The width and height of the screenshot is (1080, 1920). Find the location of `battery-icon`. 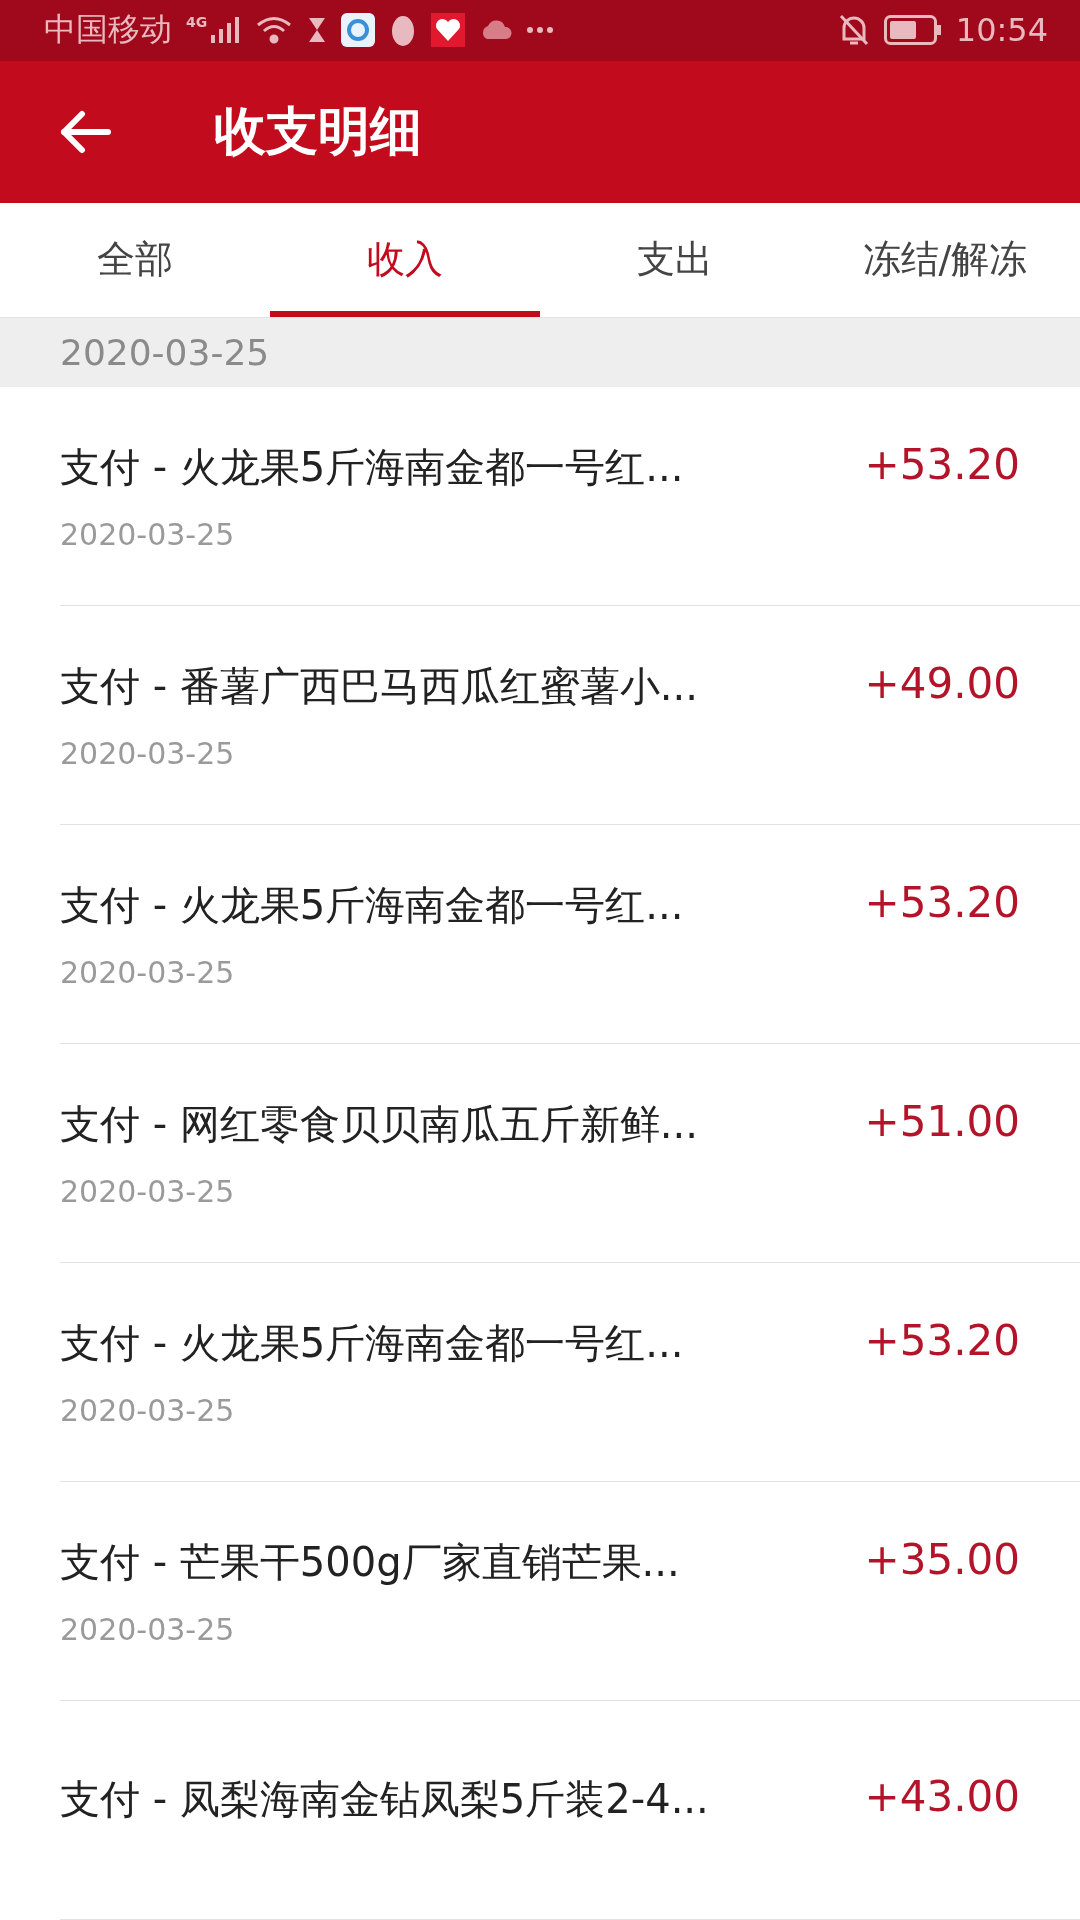

battery-icon is located at coordinates (912, 30).